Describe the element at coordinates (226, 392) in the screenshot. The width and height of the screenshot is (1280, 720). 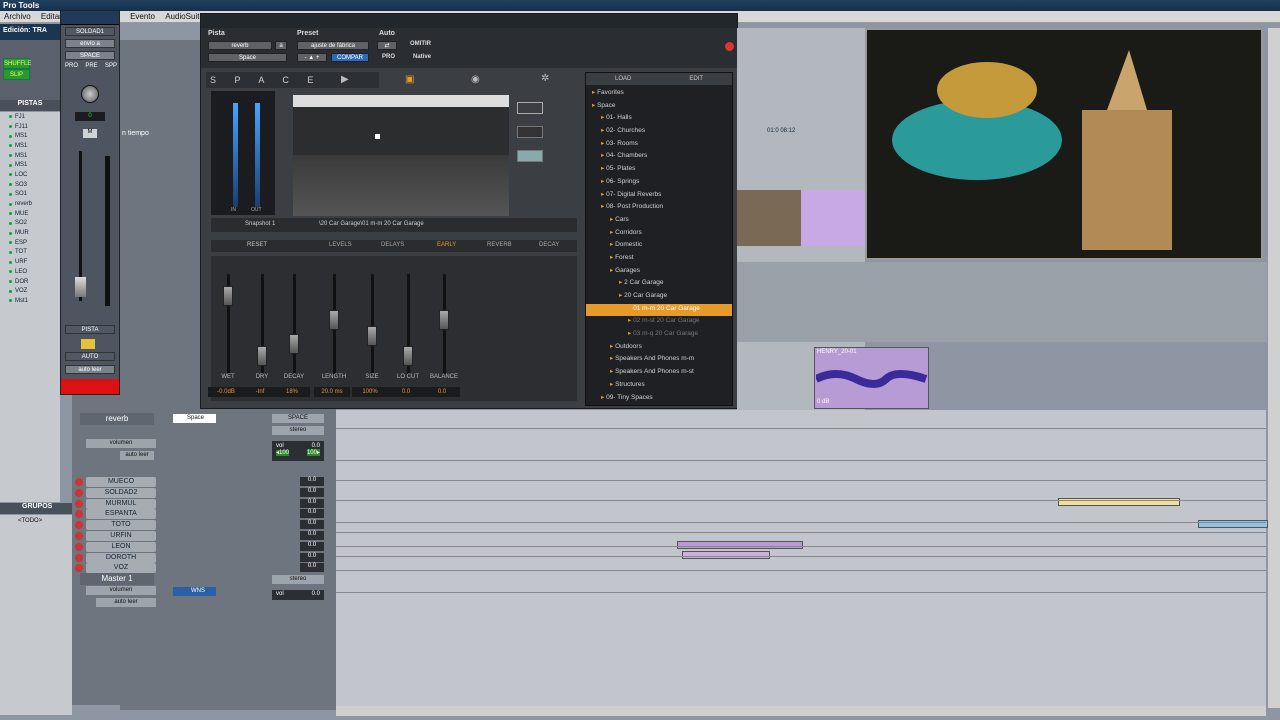
I see `fader-value: -0.0dB` at that location.